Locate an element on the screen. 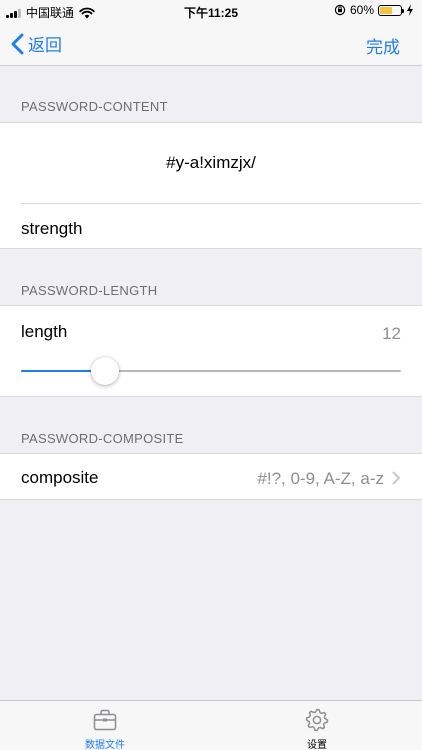 The image size is (422, 750). password-length-group: length 12 is located at coordinates (211, 351).